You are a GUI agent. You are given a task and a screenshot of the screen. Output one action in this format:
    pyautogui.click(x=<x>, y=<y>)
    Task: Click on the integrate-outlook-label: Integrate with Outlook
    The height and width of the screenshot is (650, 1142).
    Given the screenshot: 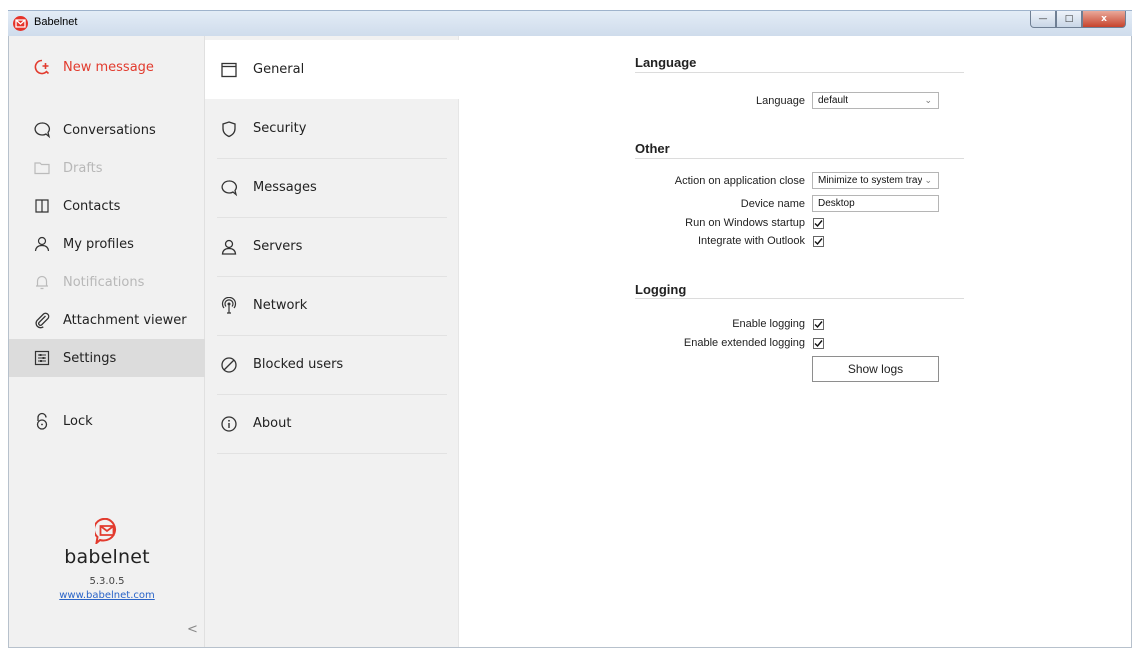 What is the action you would take?
    pyautogui.click(x=751, y=241)
    